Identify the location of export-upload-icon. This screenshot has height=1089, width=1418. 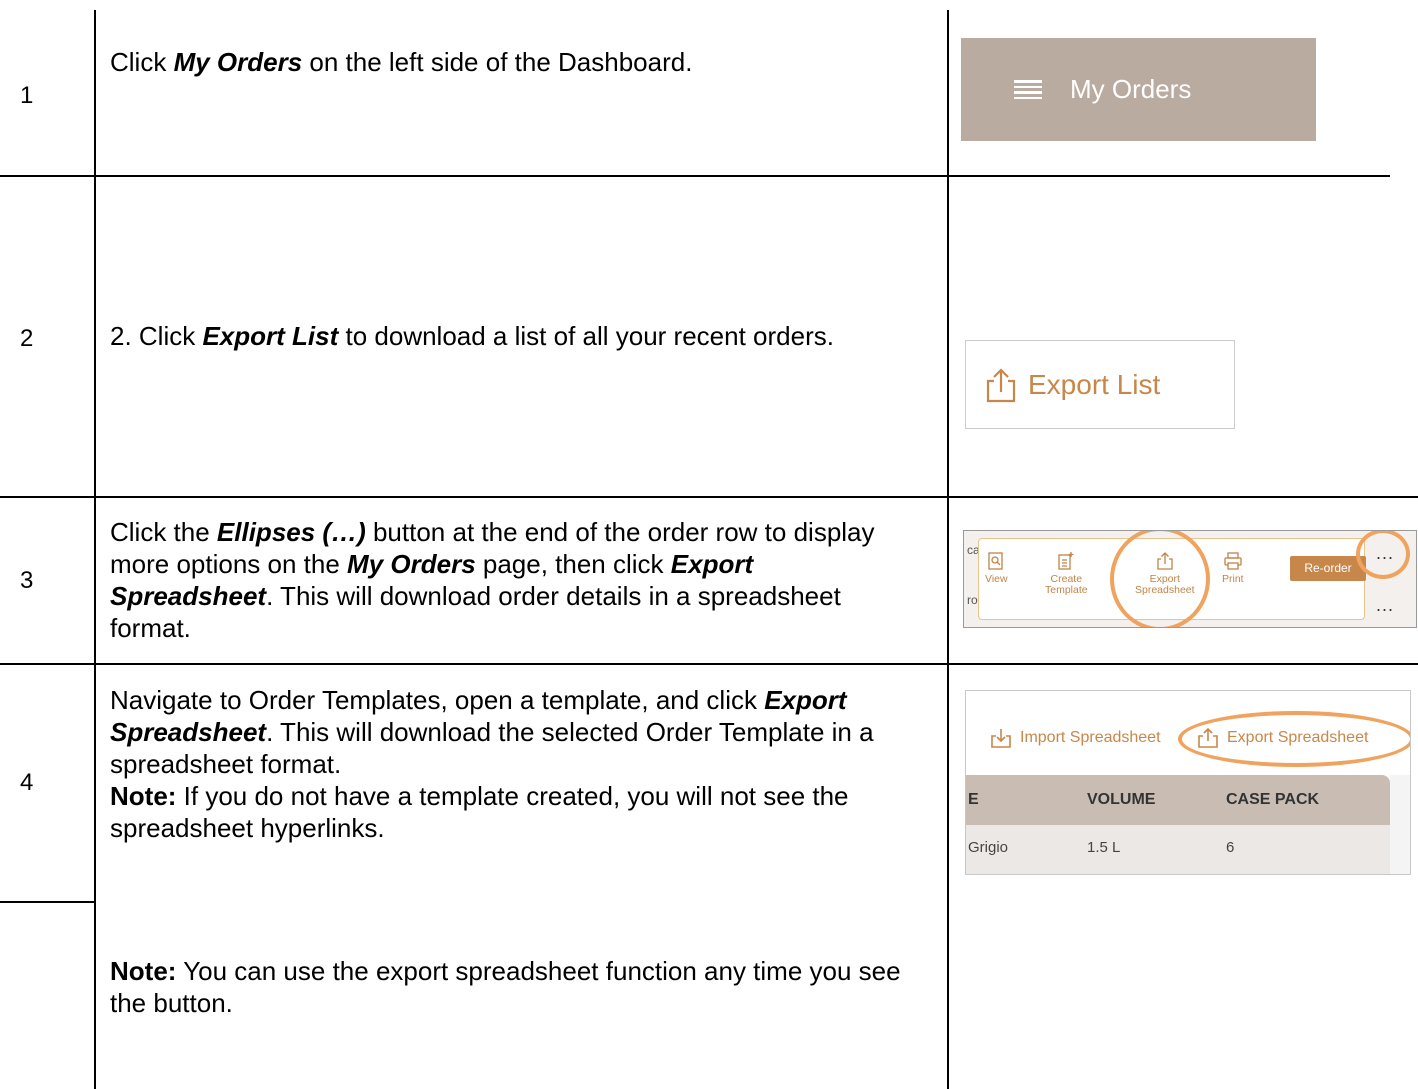
(1001, 384).